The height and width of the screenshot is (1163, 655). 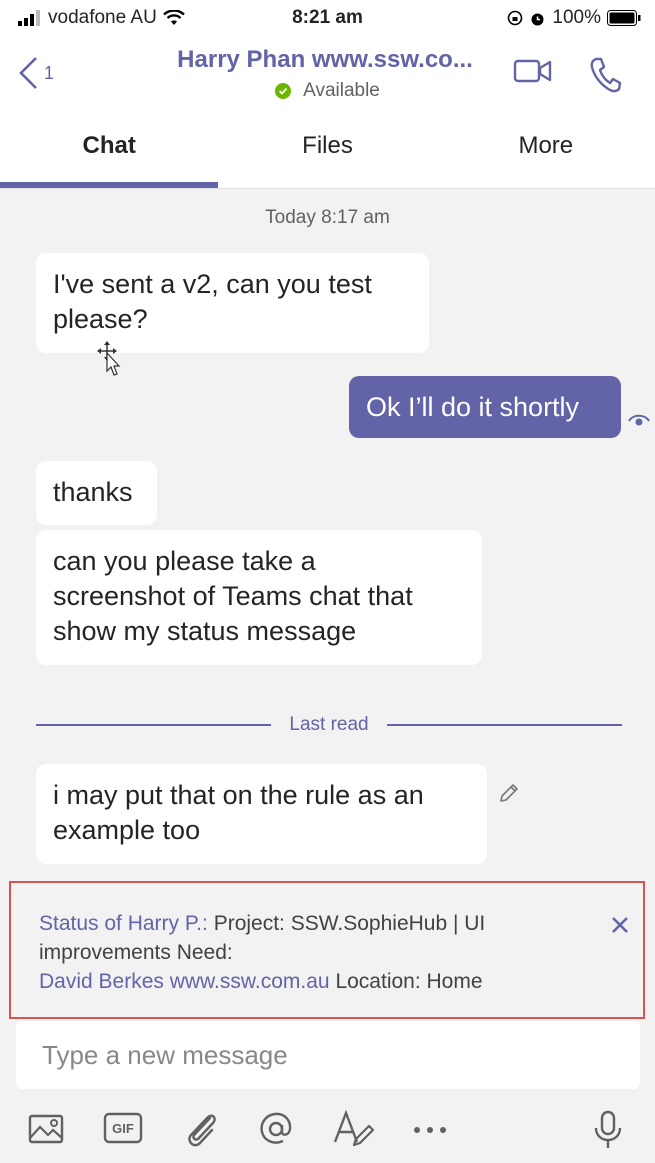 What do you see at coordinates (327, 1131) in the screenshot?
I see `compose-toolbar: GIF` at bounding box center [327, 1131].